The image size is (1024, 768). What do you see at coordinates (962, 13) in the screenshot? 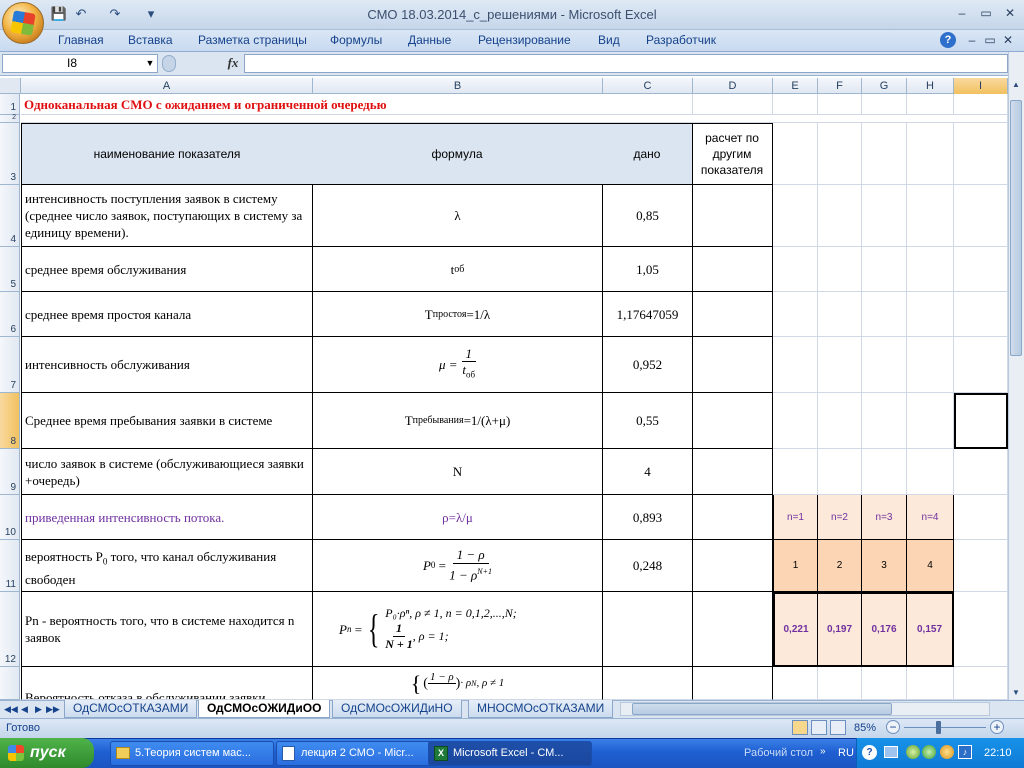
I see `minimize-button: –` at bounding box center [962, 13].